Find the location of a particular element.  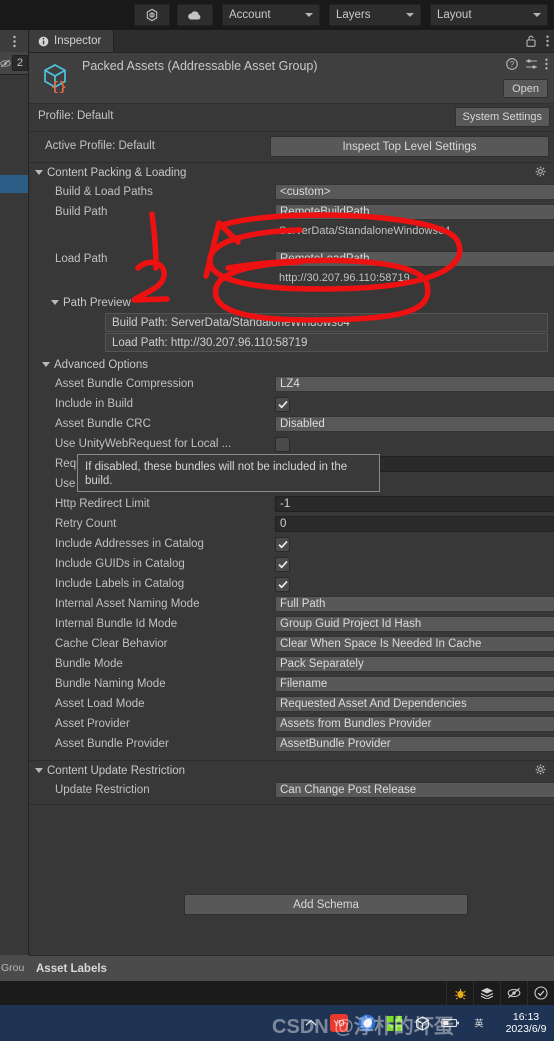

layers-dropdown: Layers is located at coordinates (375, 15).